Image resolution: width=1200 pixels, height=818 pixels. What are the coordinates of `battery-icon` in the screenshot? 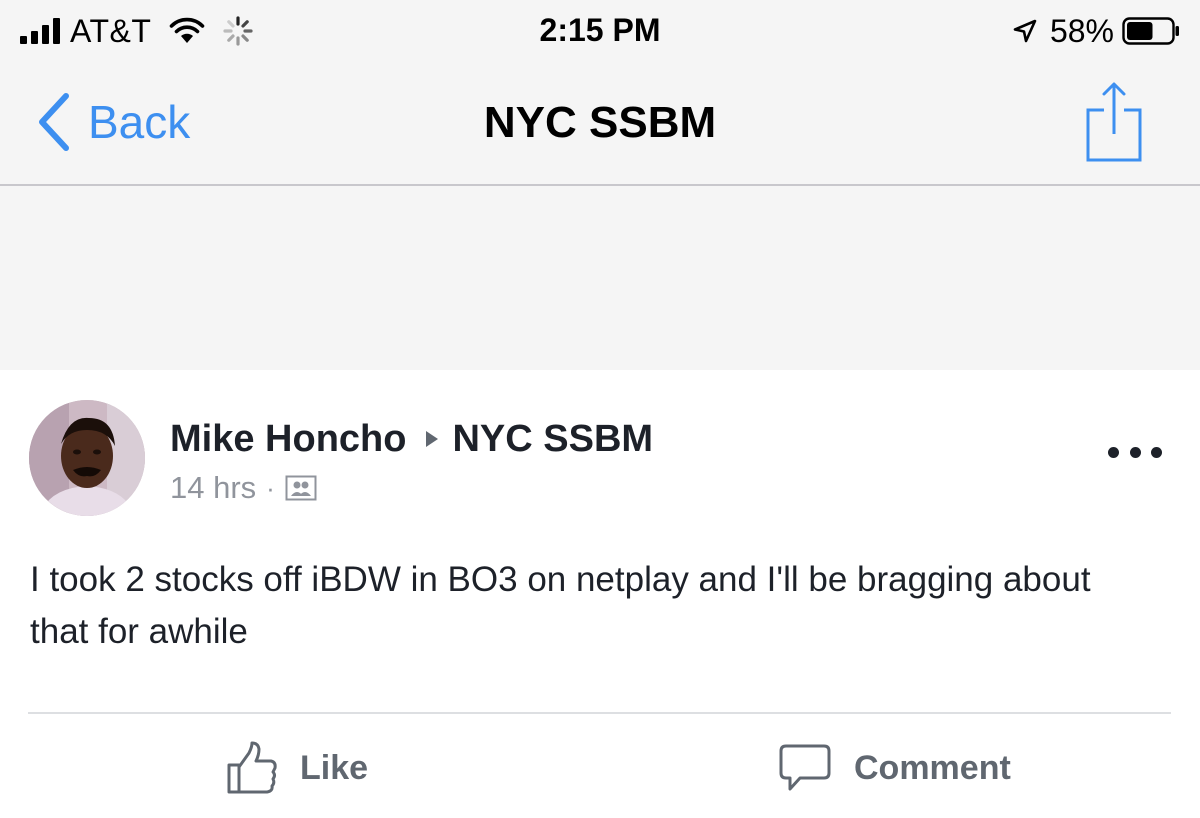 It's located at (1150, 31).